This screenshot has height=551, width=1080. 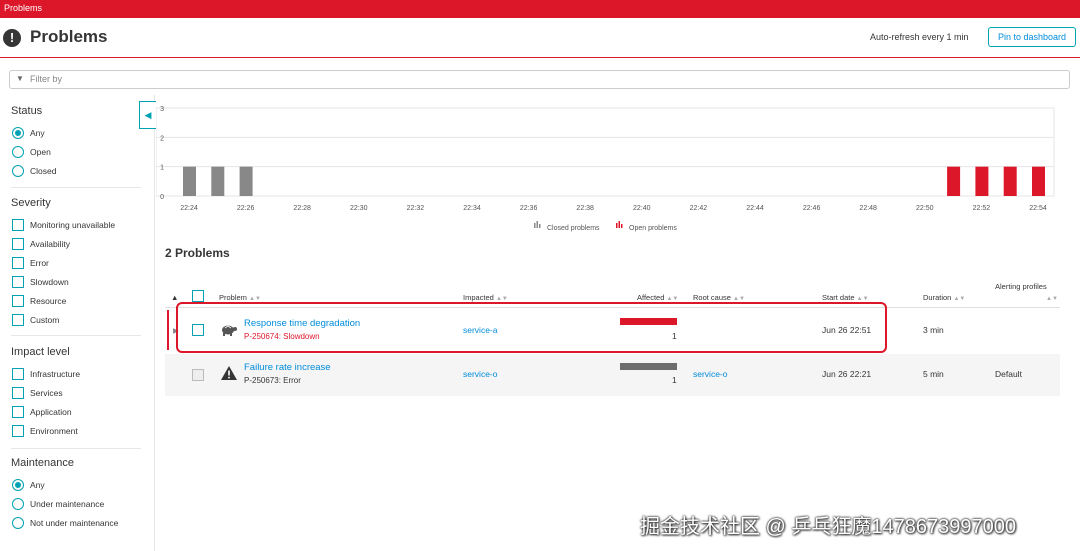 I want to click on option-label: Open, so click(x=40, y=152).